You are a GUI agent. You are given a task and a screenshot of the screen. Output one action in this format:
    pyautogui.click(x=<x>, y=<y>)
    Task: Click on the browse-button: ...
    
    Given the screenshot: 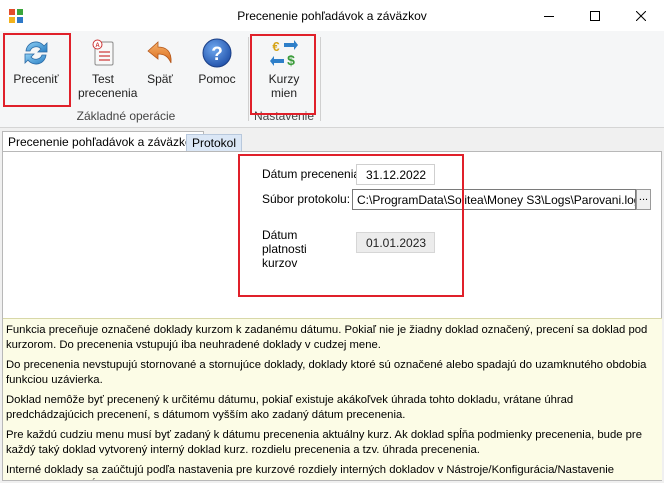 What is the action you would take?
    pyautogui.click(x=643, y=199)
    